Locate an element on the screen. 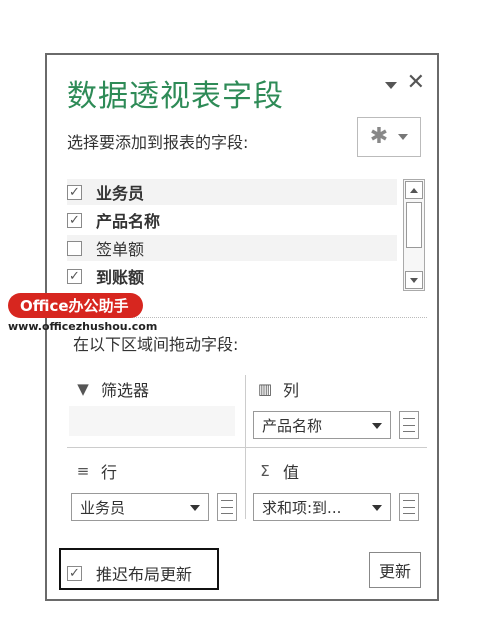 This screenshot has width=491, height=625. rows-well: 业务员 is located at coordinates (157, 508).